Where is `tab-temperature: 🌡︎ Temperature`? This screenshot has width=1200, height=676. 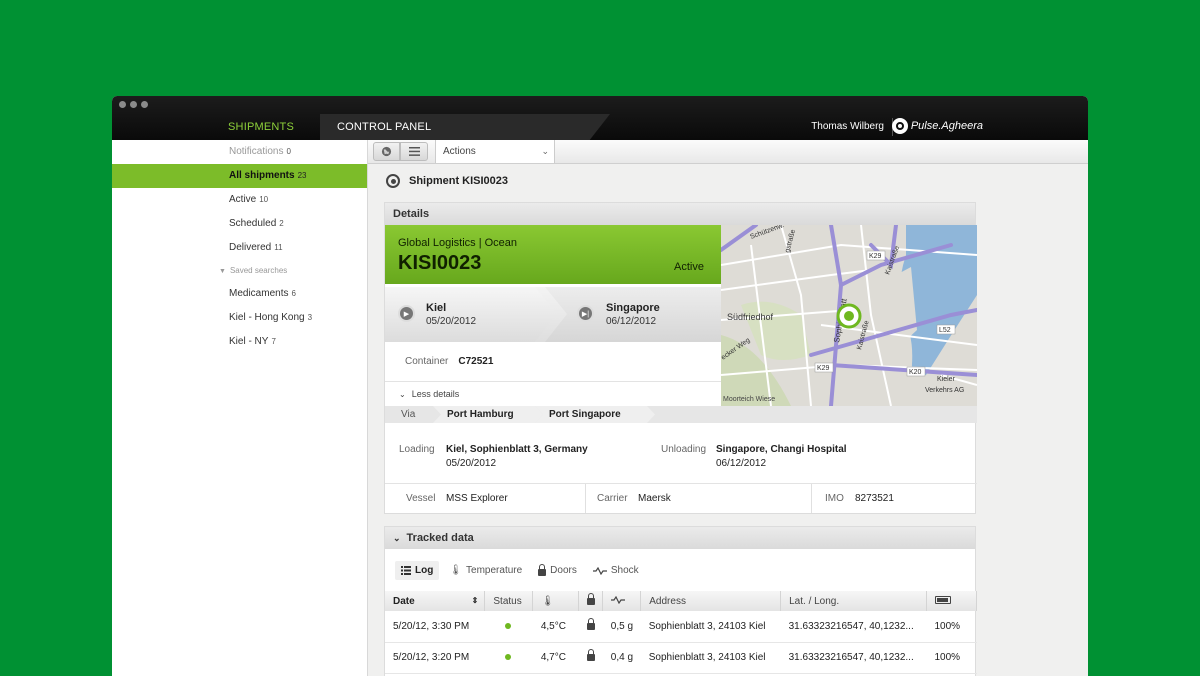 tab-temperature: 🌡︎ Temperature is located at coordinates (485, 570).